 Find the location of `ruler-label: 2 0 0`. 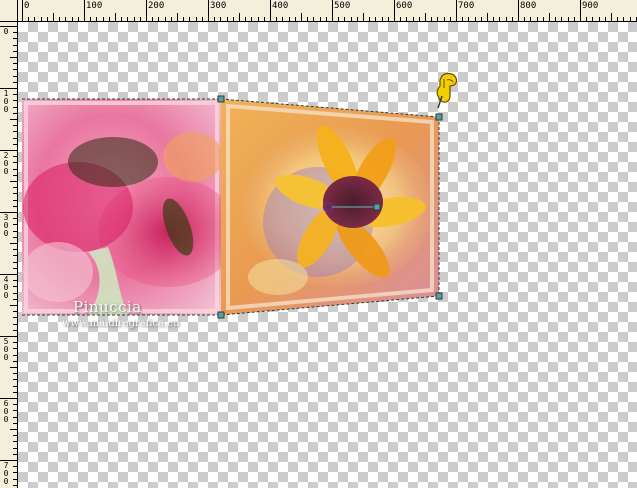

ruler-label: 2 0 0 is located at coordinates (6, 163).